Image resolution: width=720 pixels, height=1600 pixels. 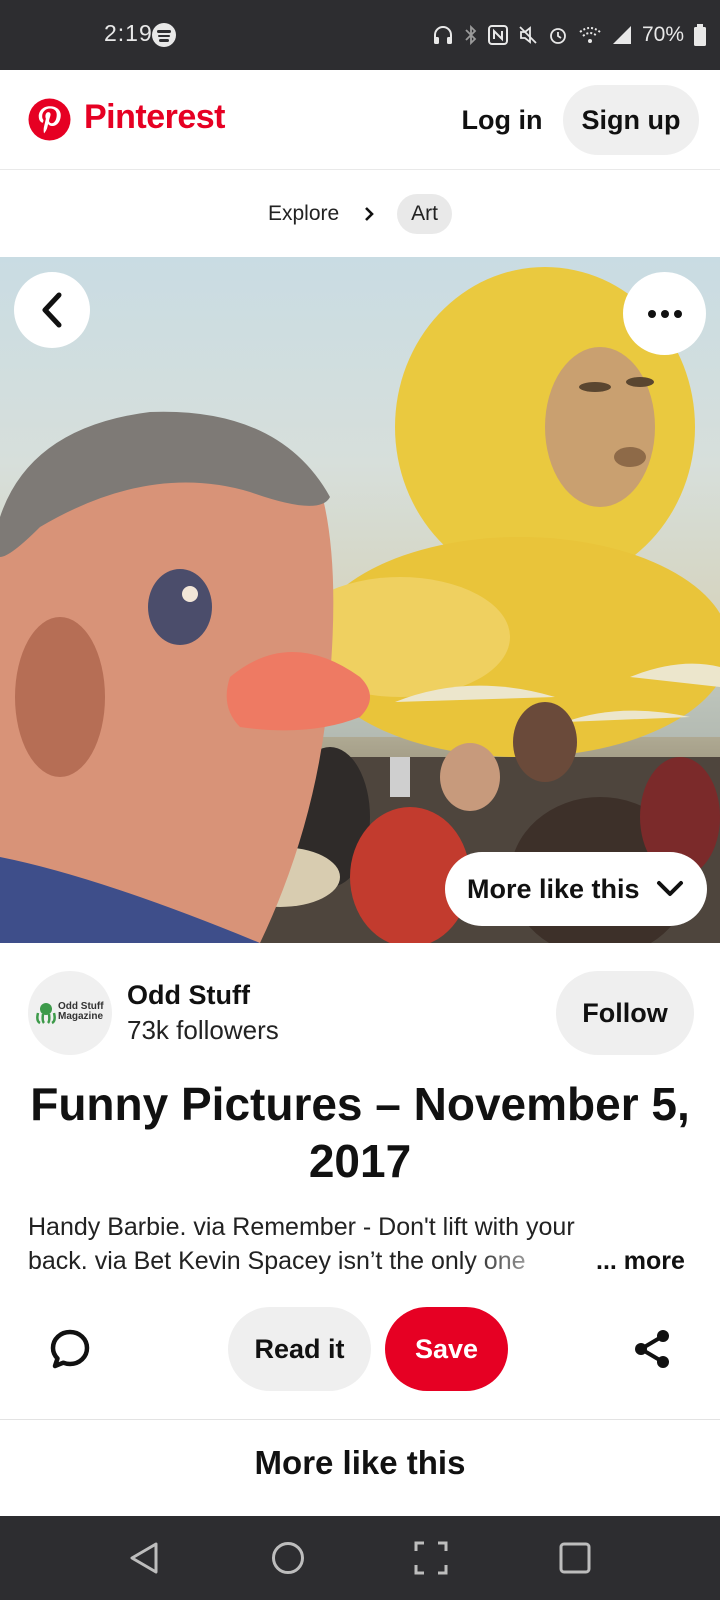 I want to click on nav-screenshot-icon, so click(x=431, y=1558).